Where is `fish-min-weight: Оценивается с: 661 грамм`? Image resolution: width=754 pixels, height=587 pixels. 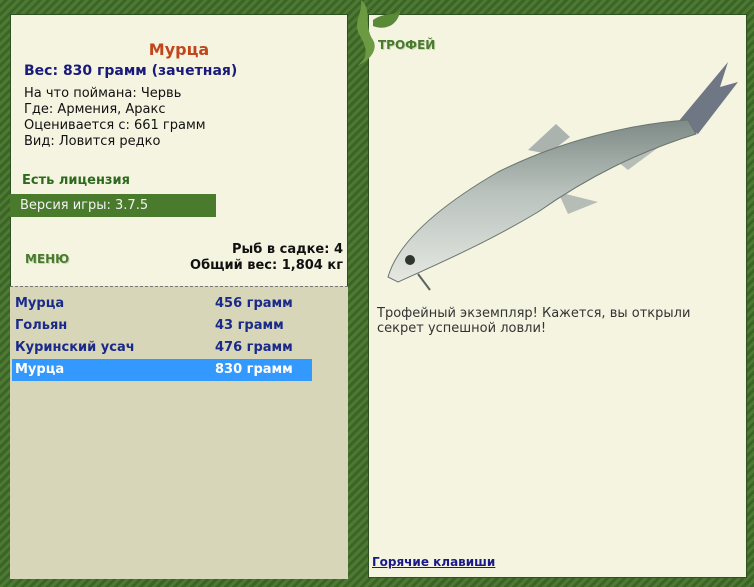
fish-min-weight: Оценивается с: 661 грамм is located at coordinates (115, 125).